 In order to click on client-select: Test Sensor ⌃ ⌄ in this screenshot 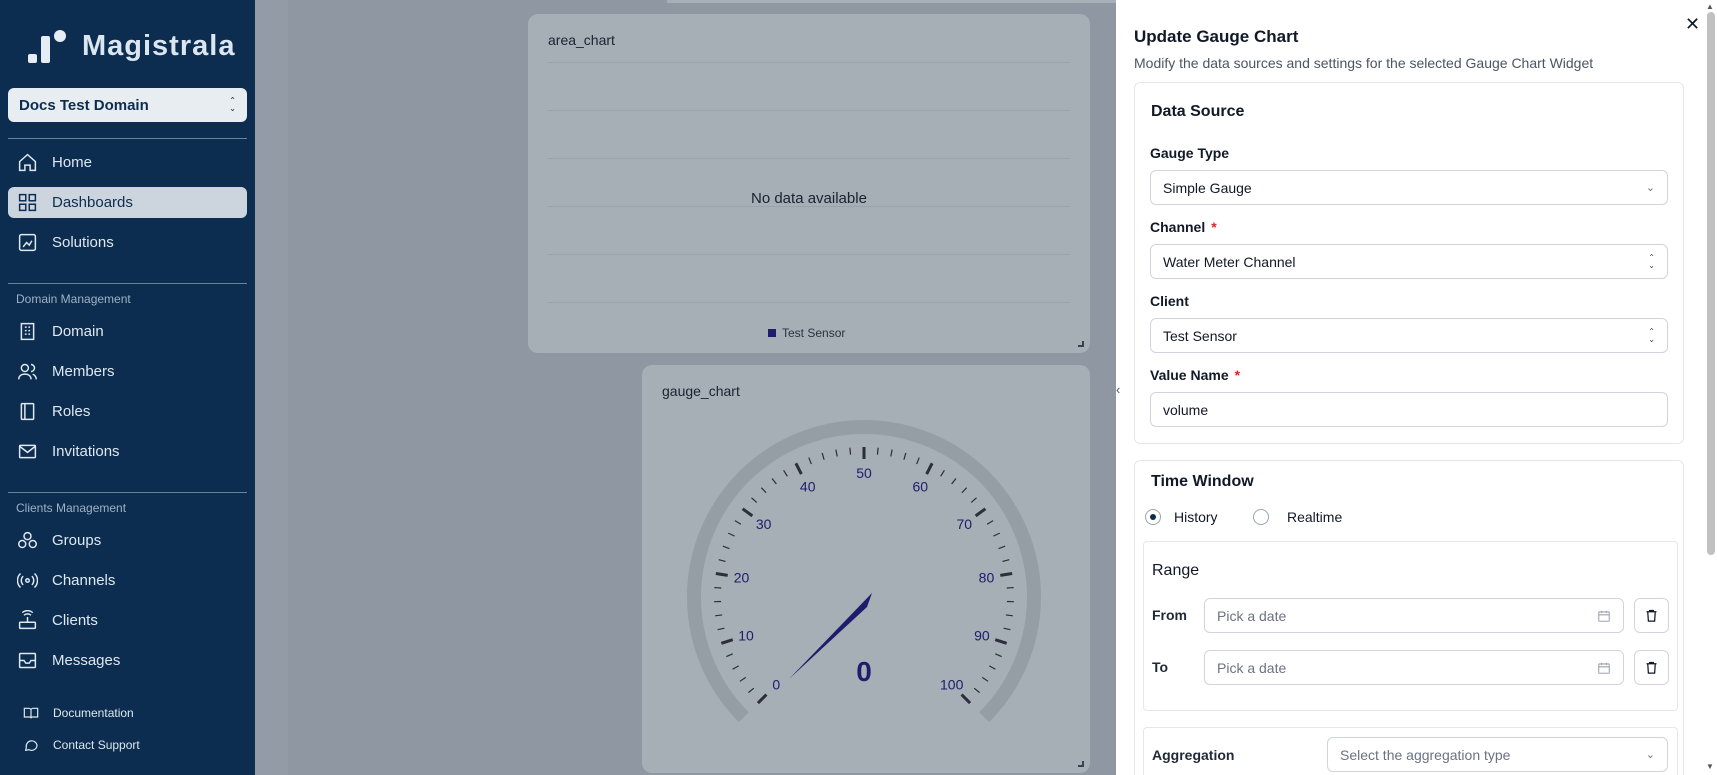, I will do `click(1409, 335)`.